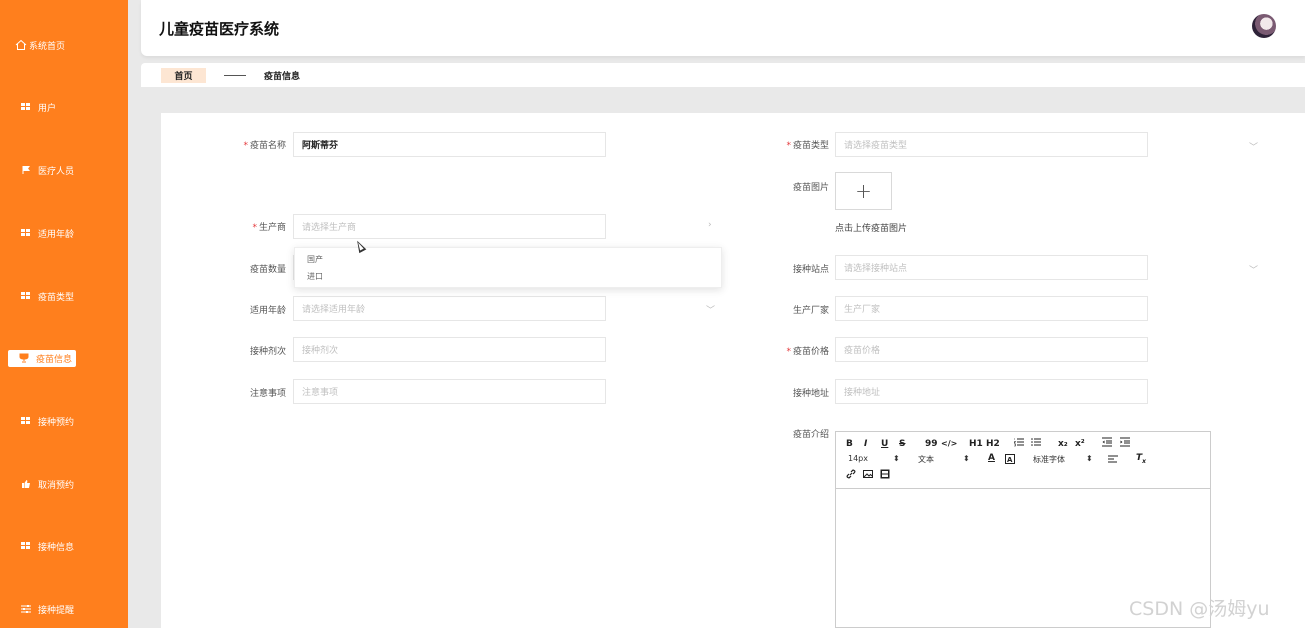 The image size is (1305, 628). What do you see at coordinates (926, 459) in the screenshot?
I see `text-style-select: 文本` at bounding box center [926, 459].